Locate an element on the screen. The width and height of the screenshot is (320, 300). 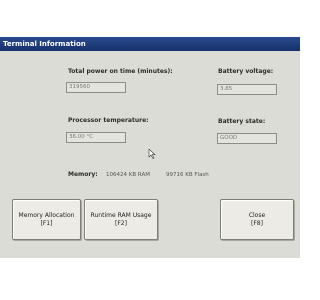
close-label: Close is located at coordinates (257, 215).